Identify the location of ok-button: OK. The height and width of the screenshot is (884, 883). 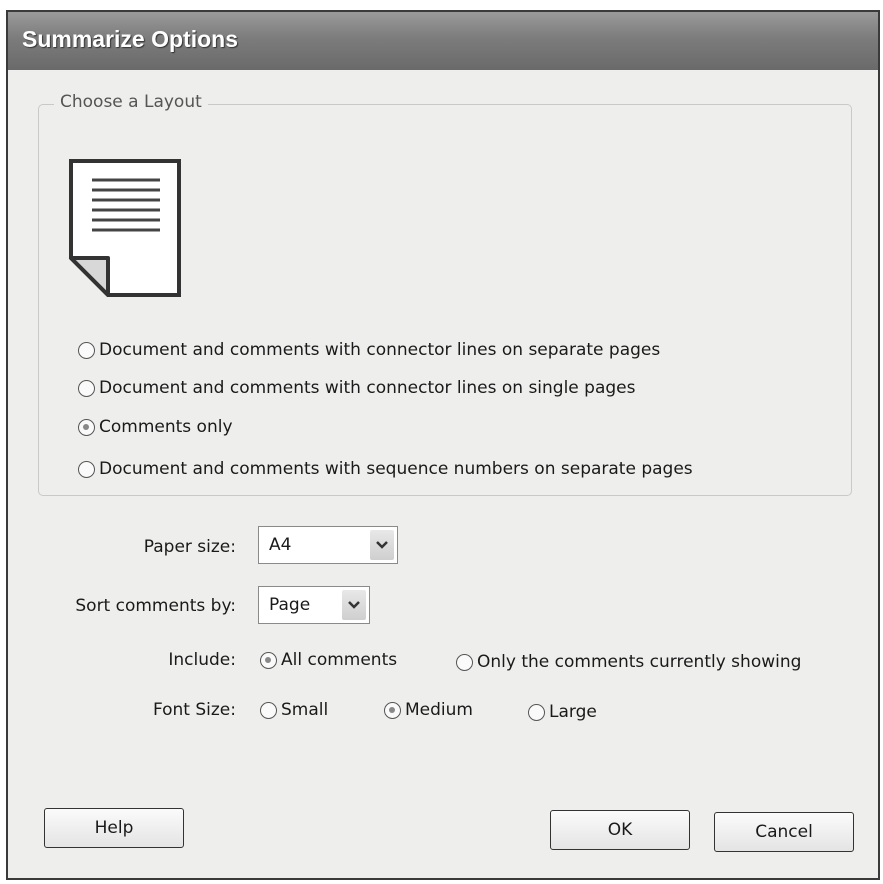
(620, 830).